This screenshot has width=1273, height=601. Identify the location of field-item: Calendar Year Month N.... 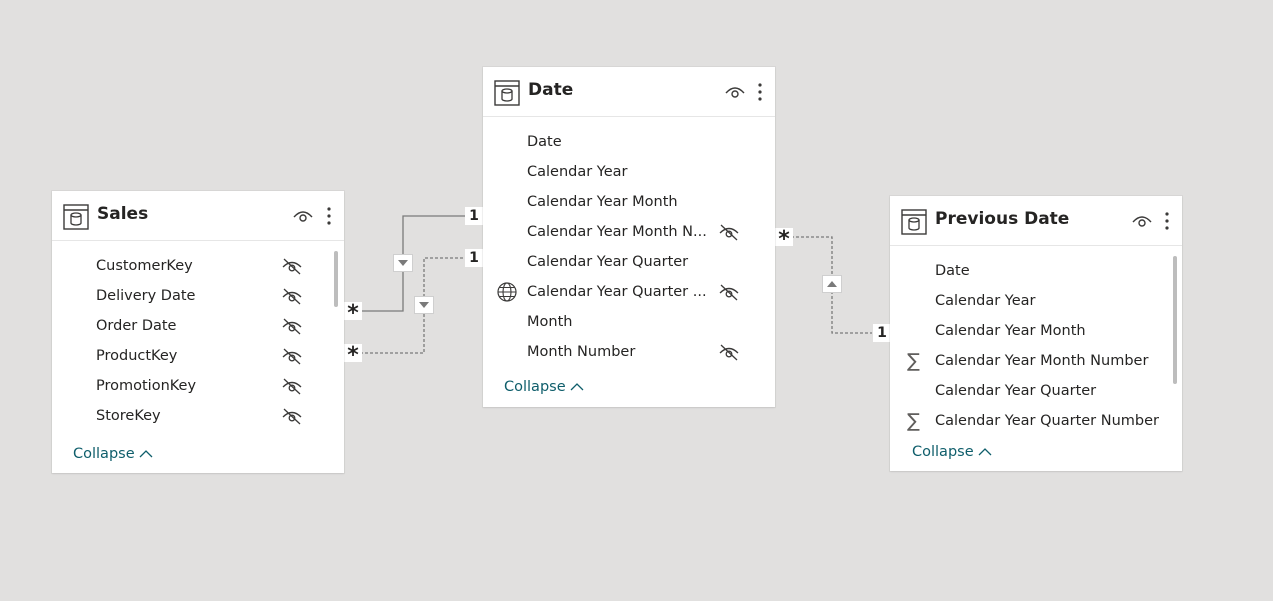
(617, 232).